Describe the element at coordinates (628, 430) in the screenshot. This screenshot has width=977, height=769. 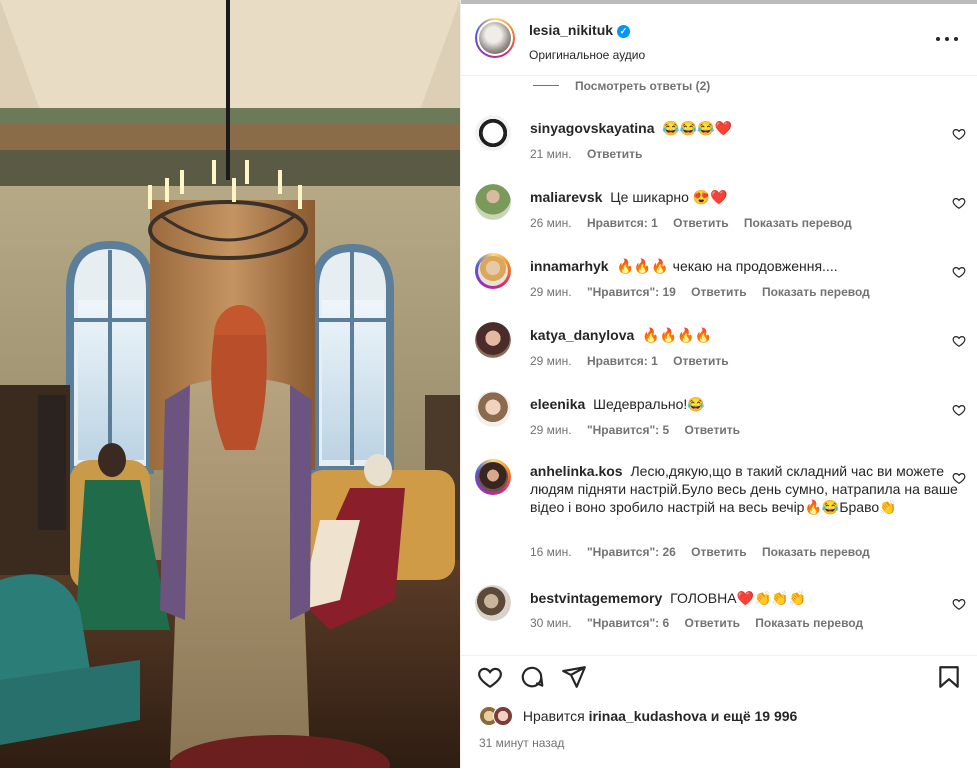
I see `comment-likes-count: "Нравится": 5` at that location.